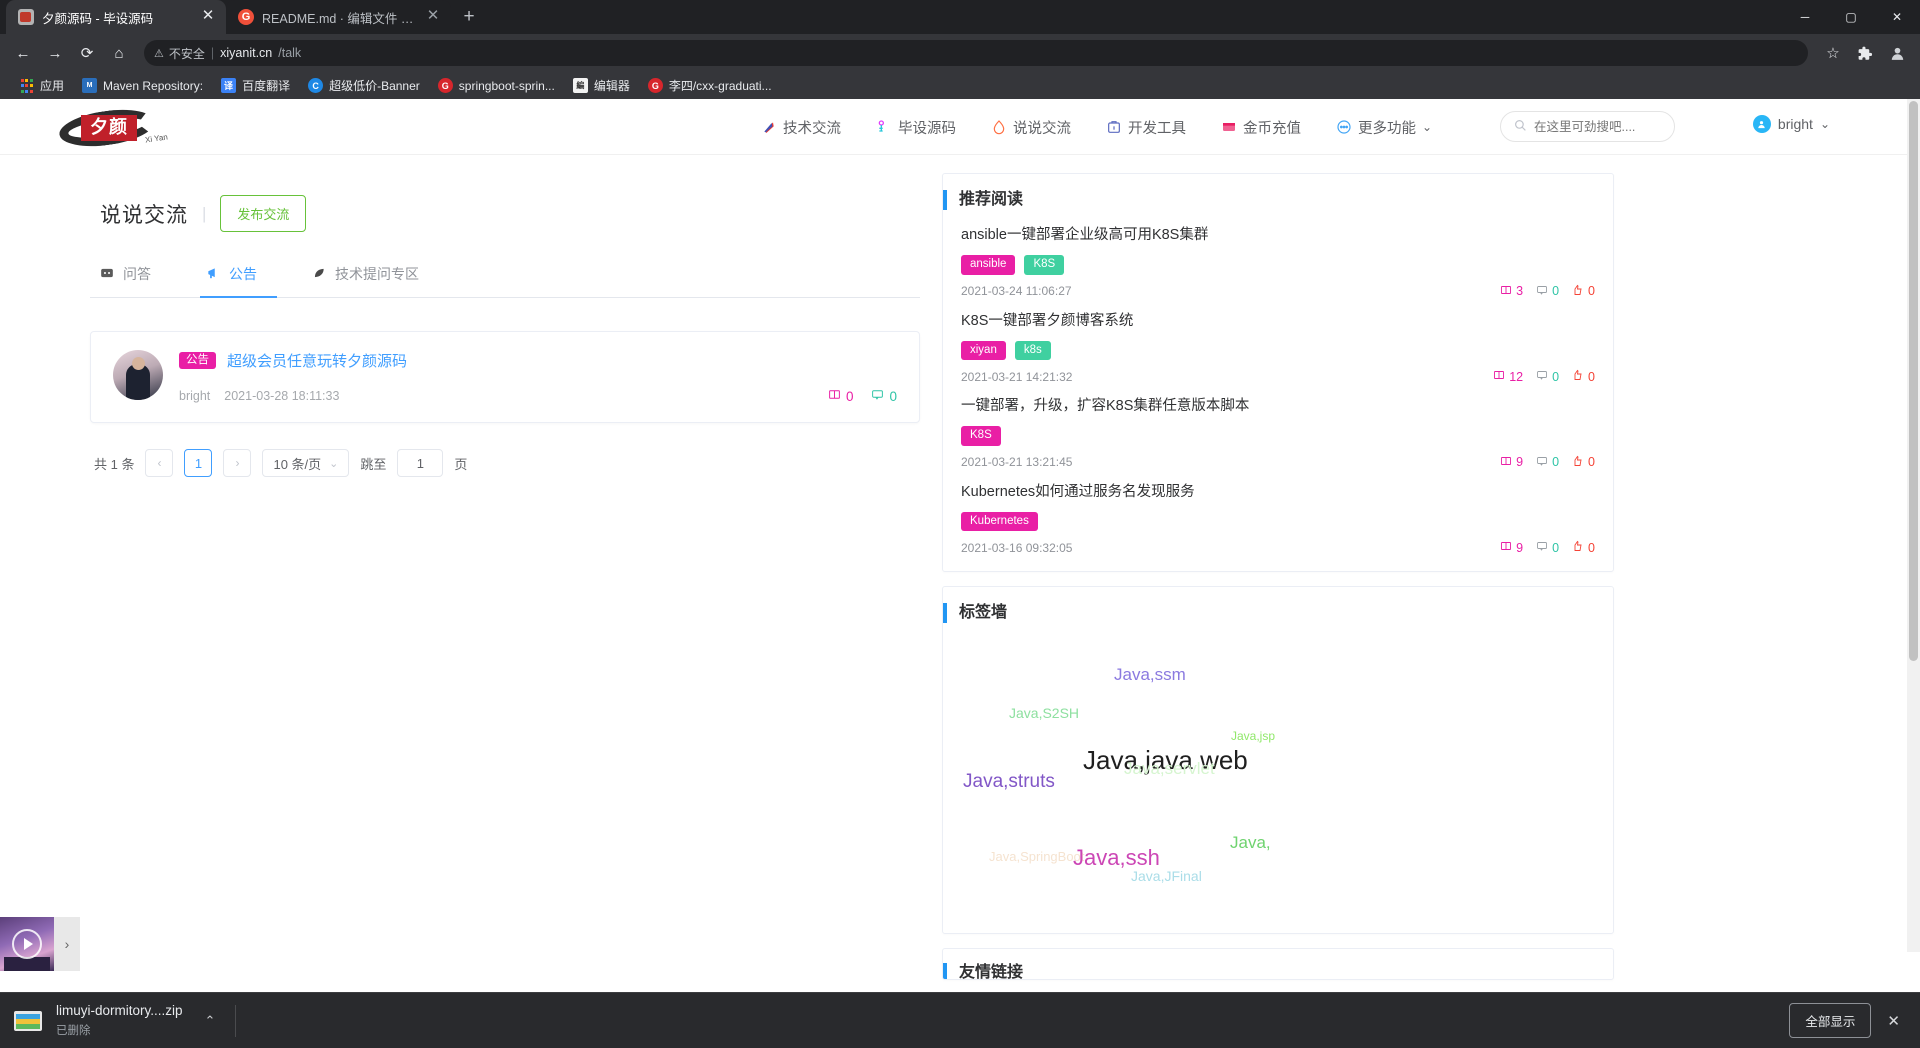  Describe the element at coordinates (186, 53) in the screenshot. I see `security-label: 不安全` at that location.